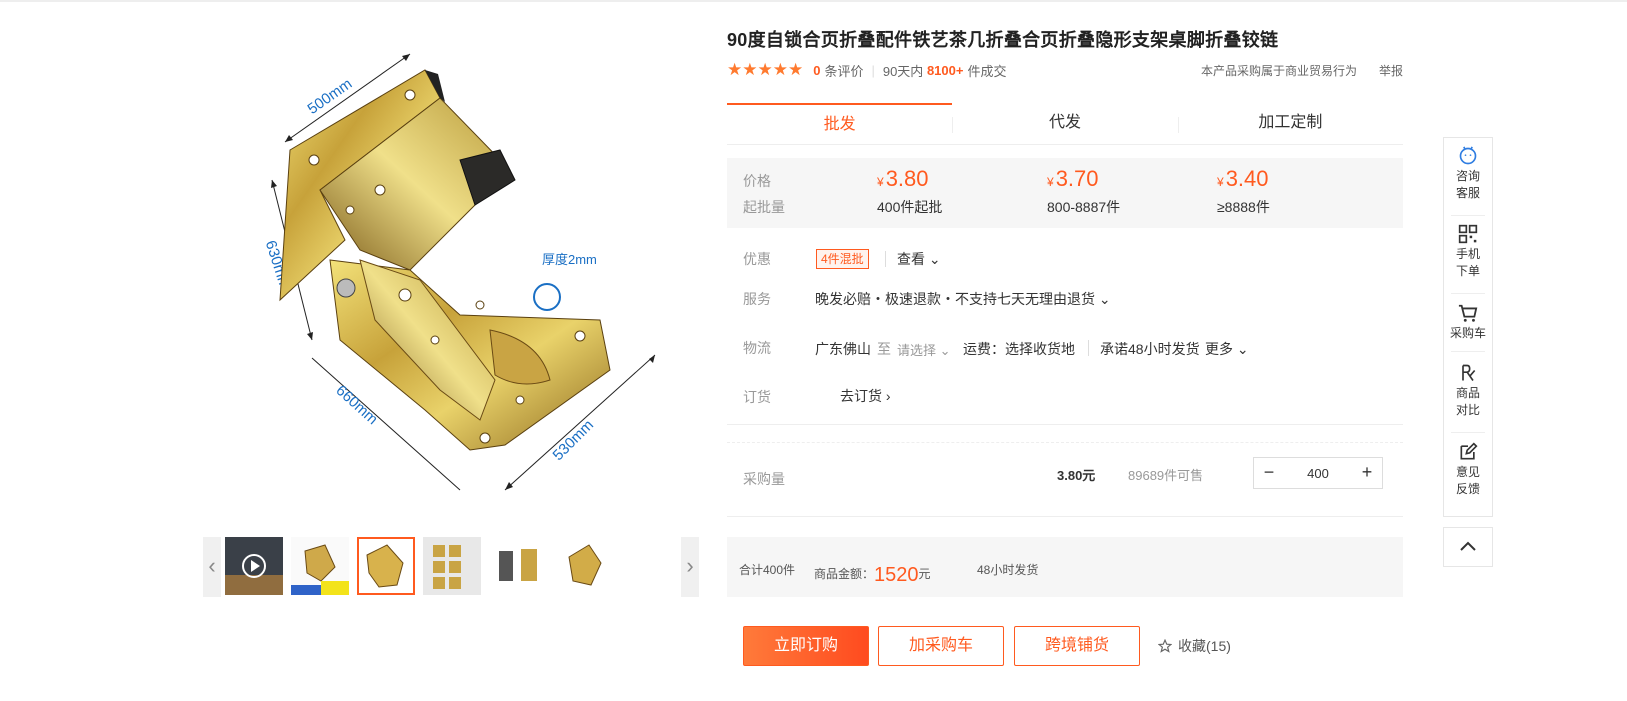  I want to click on floating-sidebar: 咨询 客服 手机 下单 采购车 商品 对比 意见 反馈, so click(1468, 327).